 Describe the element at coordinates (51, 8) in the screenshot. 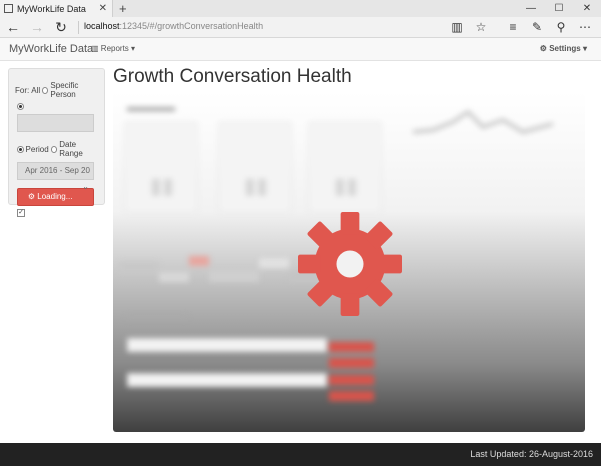

I see `tab-title: MyWorkLife Data` at that location.